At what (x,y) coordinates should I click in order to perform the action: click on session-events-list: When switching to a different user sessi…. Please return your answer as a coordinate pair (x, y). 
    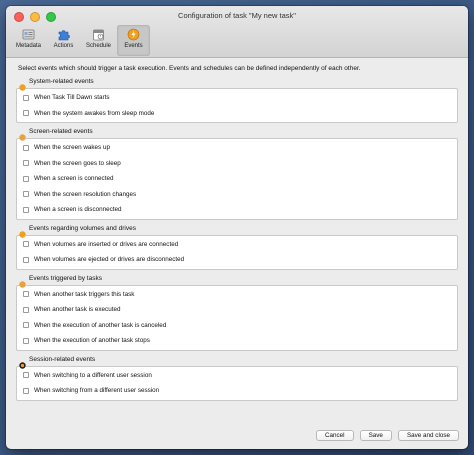
    Looking at the image, I should click on (237, 383).